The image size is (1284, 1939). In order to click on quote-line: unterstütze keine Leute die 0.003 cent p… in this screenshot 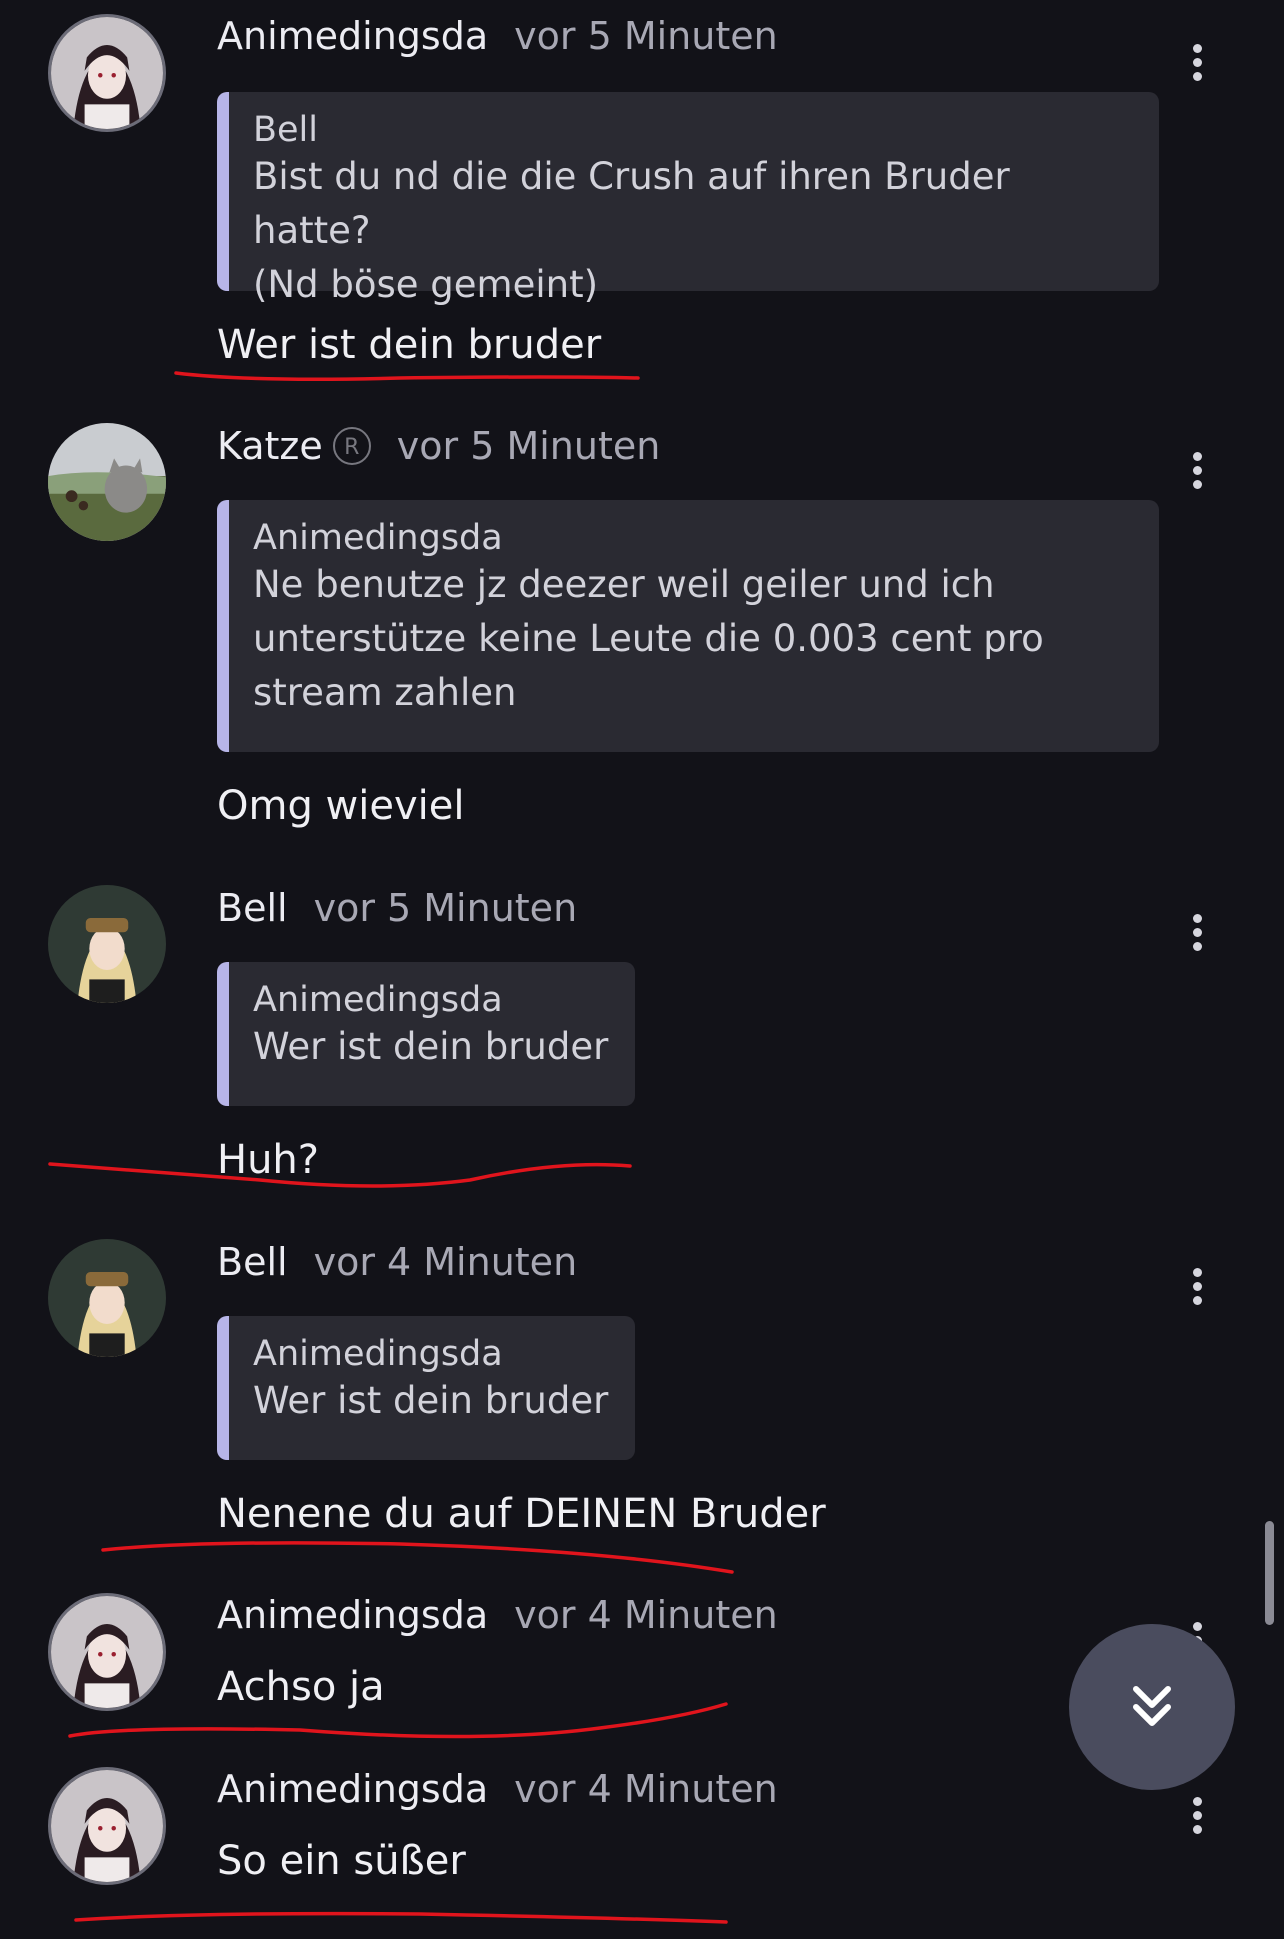, I will do `click(648, 638)`.